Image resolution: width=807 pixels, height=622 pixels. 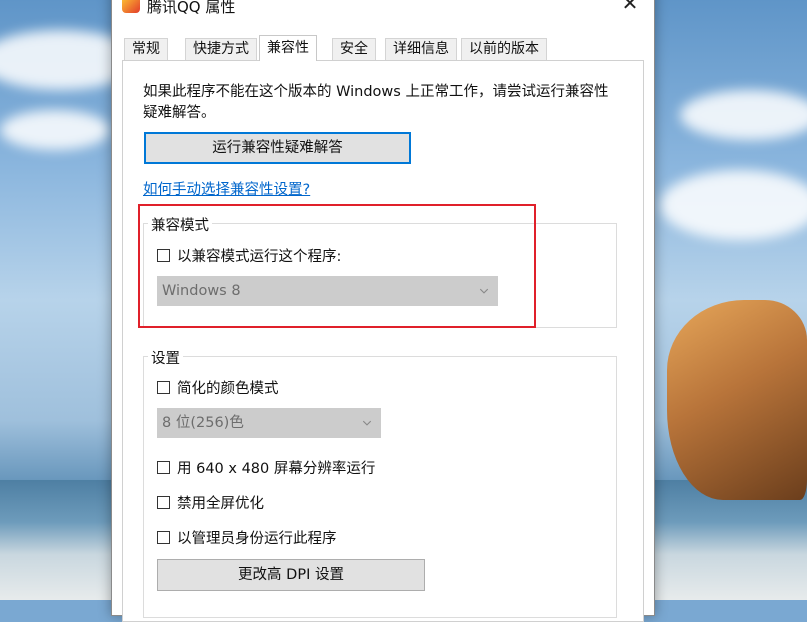 What do you see at coordinates (163, 387) in the screenshot?
I see `reduced-color-checkbox` at bounding box center [163, 387].